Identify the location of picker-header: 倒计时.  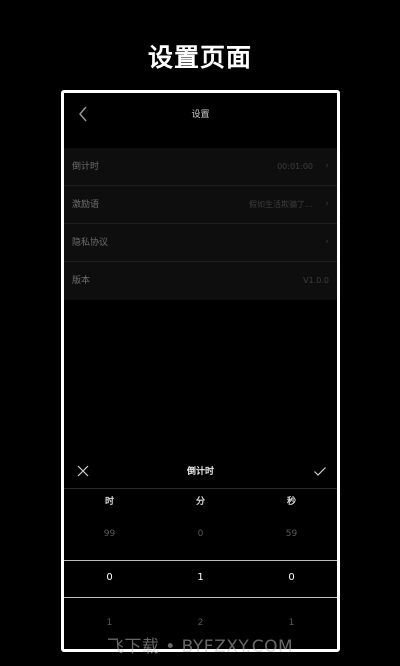
(200, 471).